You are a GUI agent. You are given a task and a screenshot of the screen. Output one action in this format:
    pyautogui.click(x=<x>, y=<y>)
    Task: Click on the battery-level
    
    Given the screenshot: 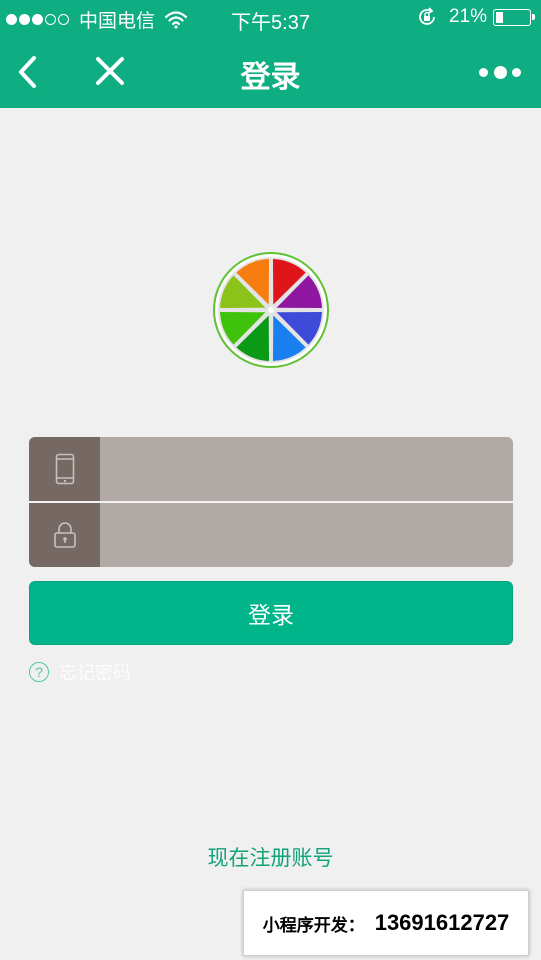 What is the action you would take?
    pyautogui.click(x=499, y=17)
    